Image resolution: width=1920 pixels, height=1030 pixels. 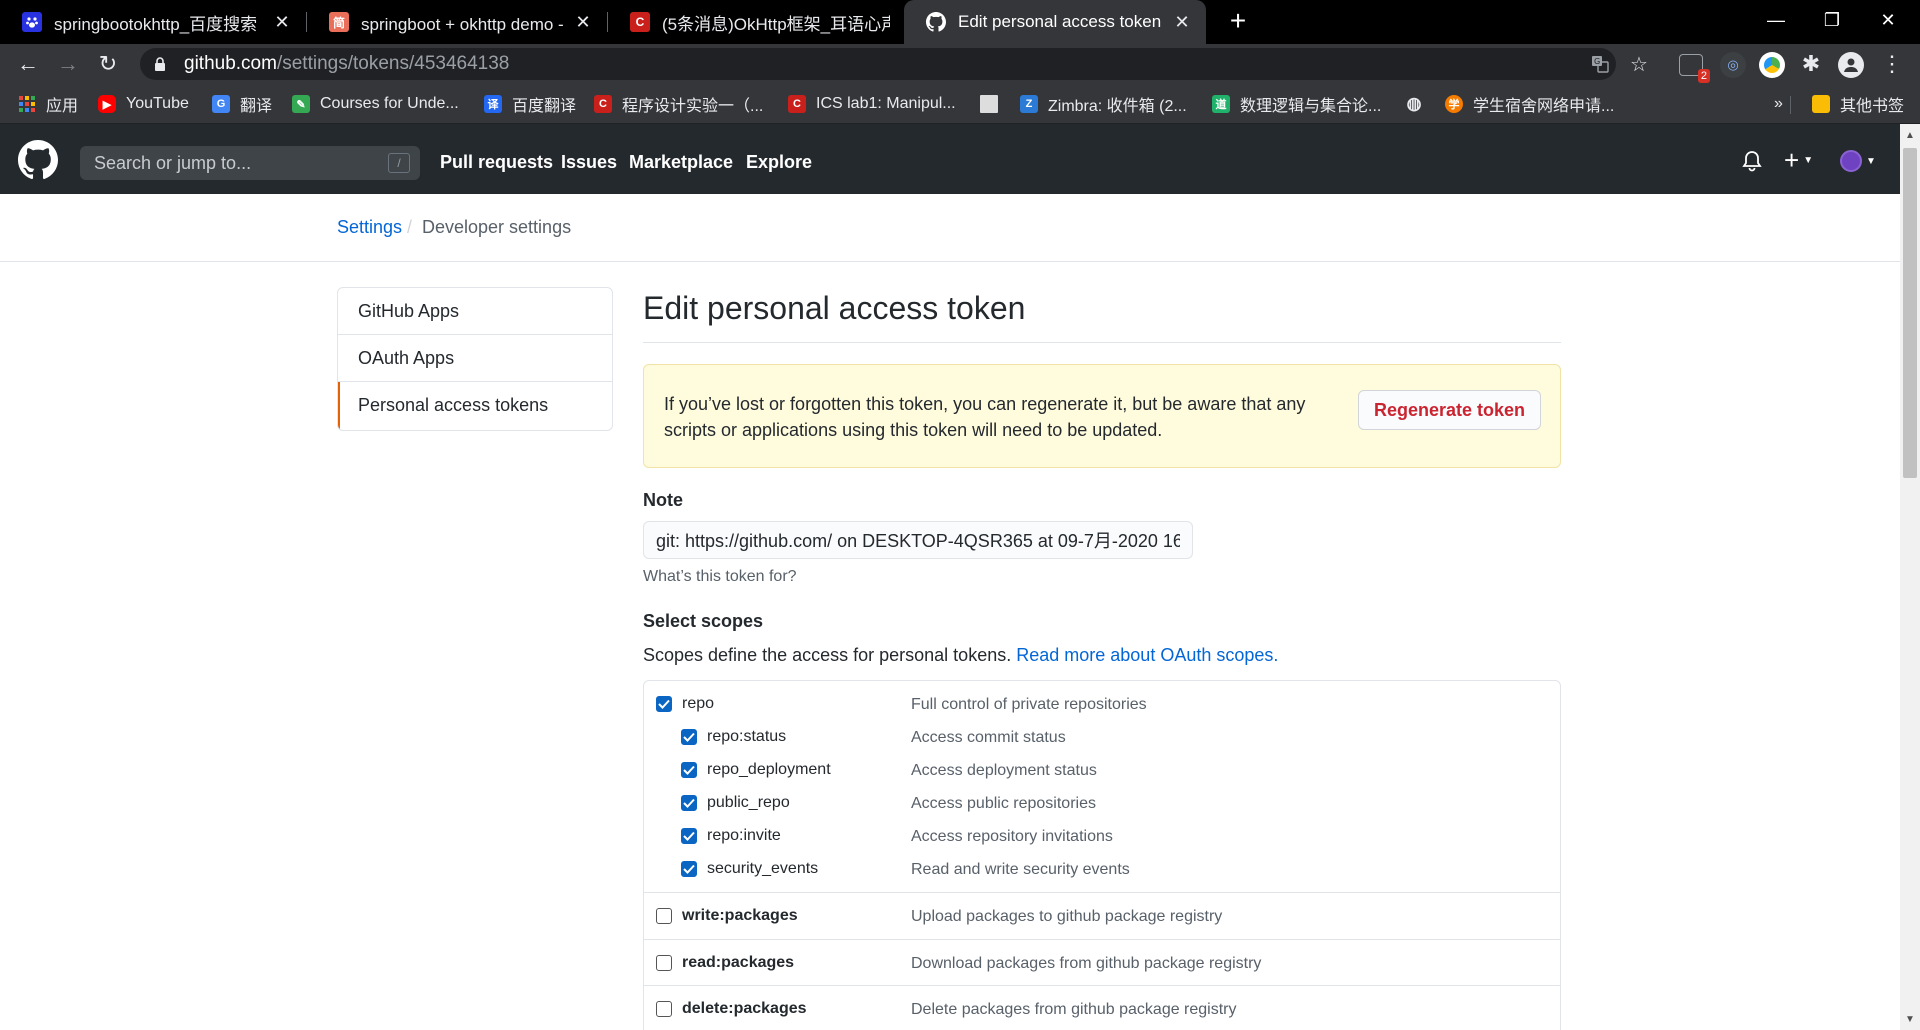 What do you see at coordinates (1910, 1019) in the screenshot?
I see `scroll-down-arrow-icon: ▼` at bounding box center [1910, 1019].